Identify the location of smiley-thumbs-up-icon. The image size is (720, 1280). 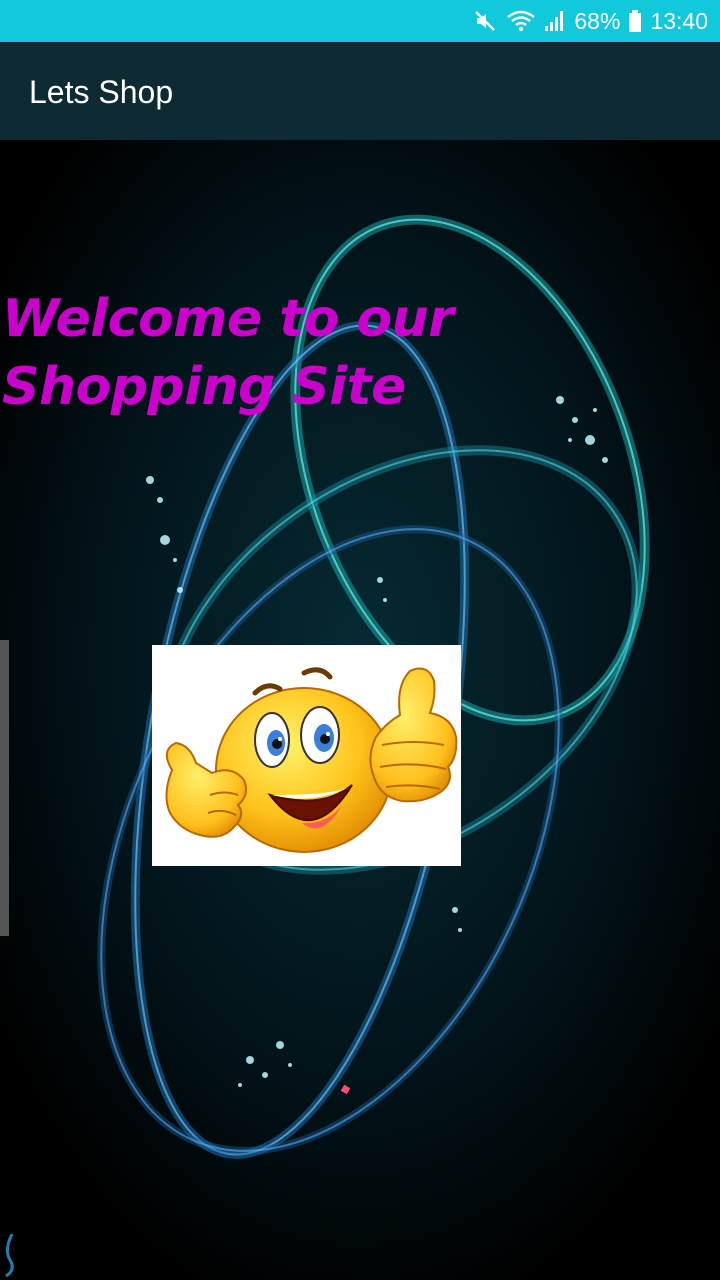
(311, 760).